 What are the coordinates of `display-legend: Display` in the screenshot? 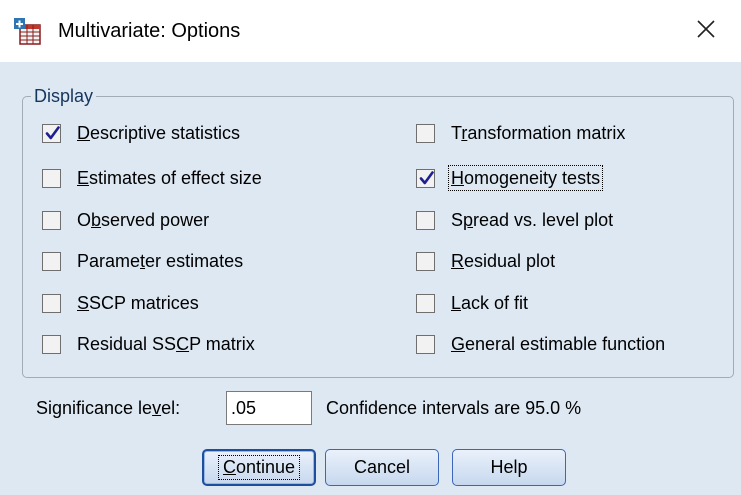 It's located at (64, 96).